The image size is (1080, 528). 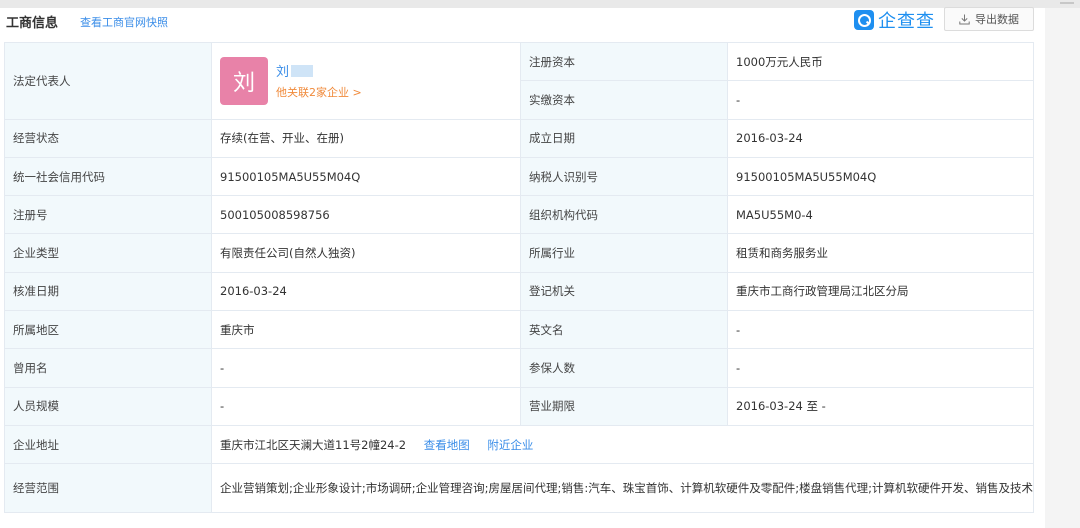 What do you see at coordinates (108, 406) in the screenshot?
I see `staff-size-label: 人员规模` at bounding box center [108, 406].